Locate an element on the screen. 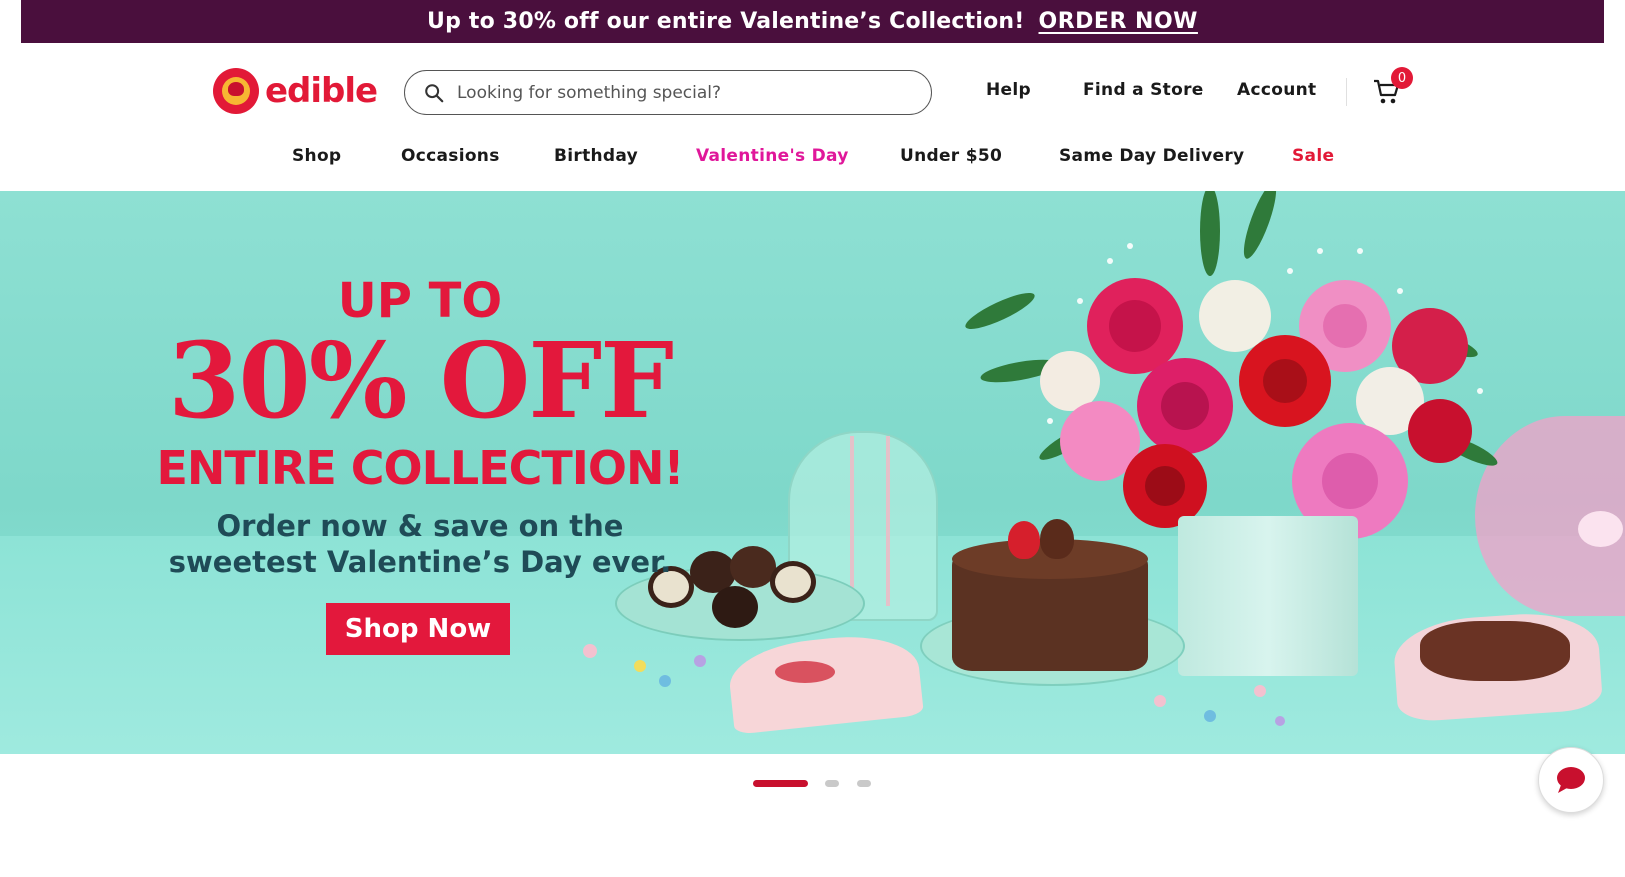  header-divider is located at coordinates (1346, 92).